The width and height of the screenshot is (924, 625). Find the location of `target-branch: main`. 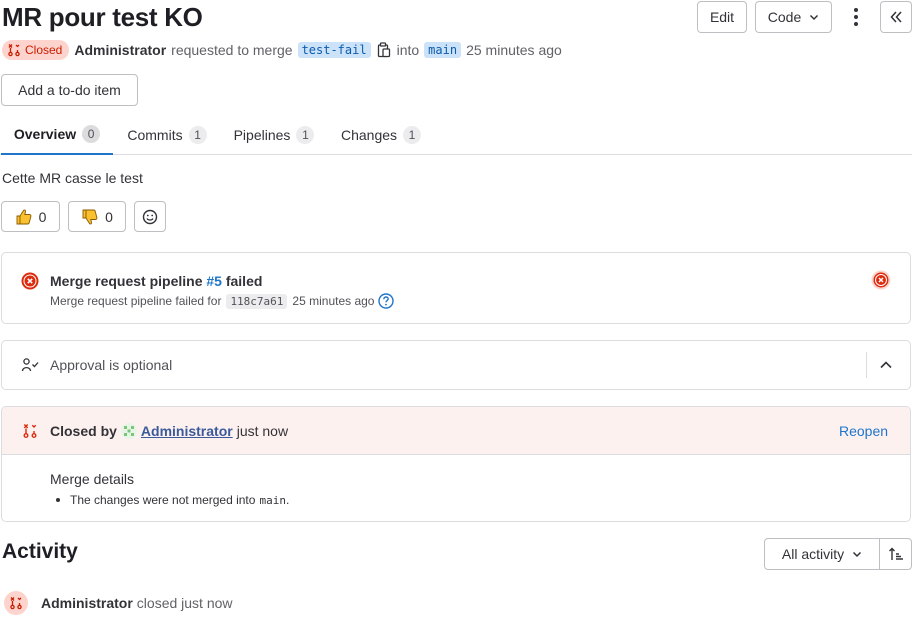

target-branch: main is located at coordinates (443, 50).